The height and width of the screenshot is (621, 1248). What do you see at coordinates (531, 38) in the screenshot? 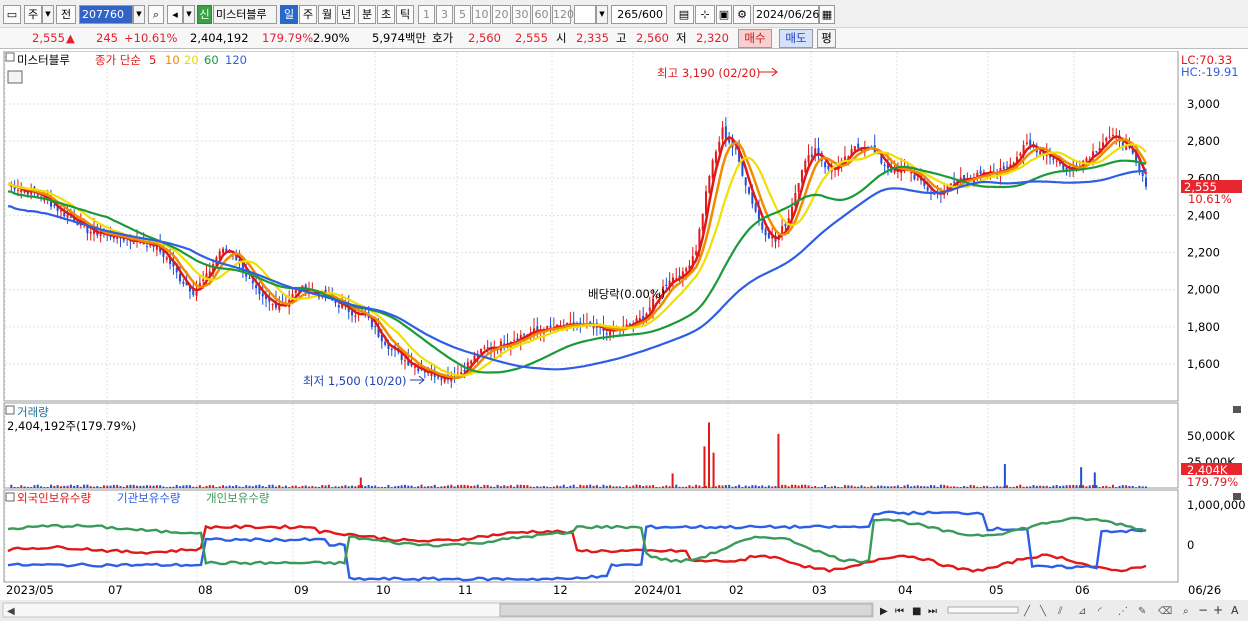
I see `bid-value: 2,555` at bounding box center [531, 38].